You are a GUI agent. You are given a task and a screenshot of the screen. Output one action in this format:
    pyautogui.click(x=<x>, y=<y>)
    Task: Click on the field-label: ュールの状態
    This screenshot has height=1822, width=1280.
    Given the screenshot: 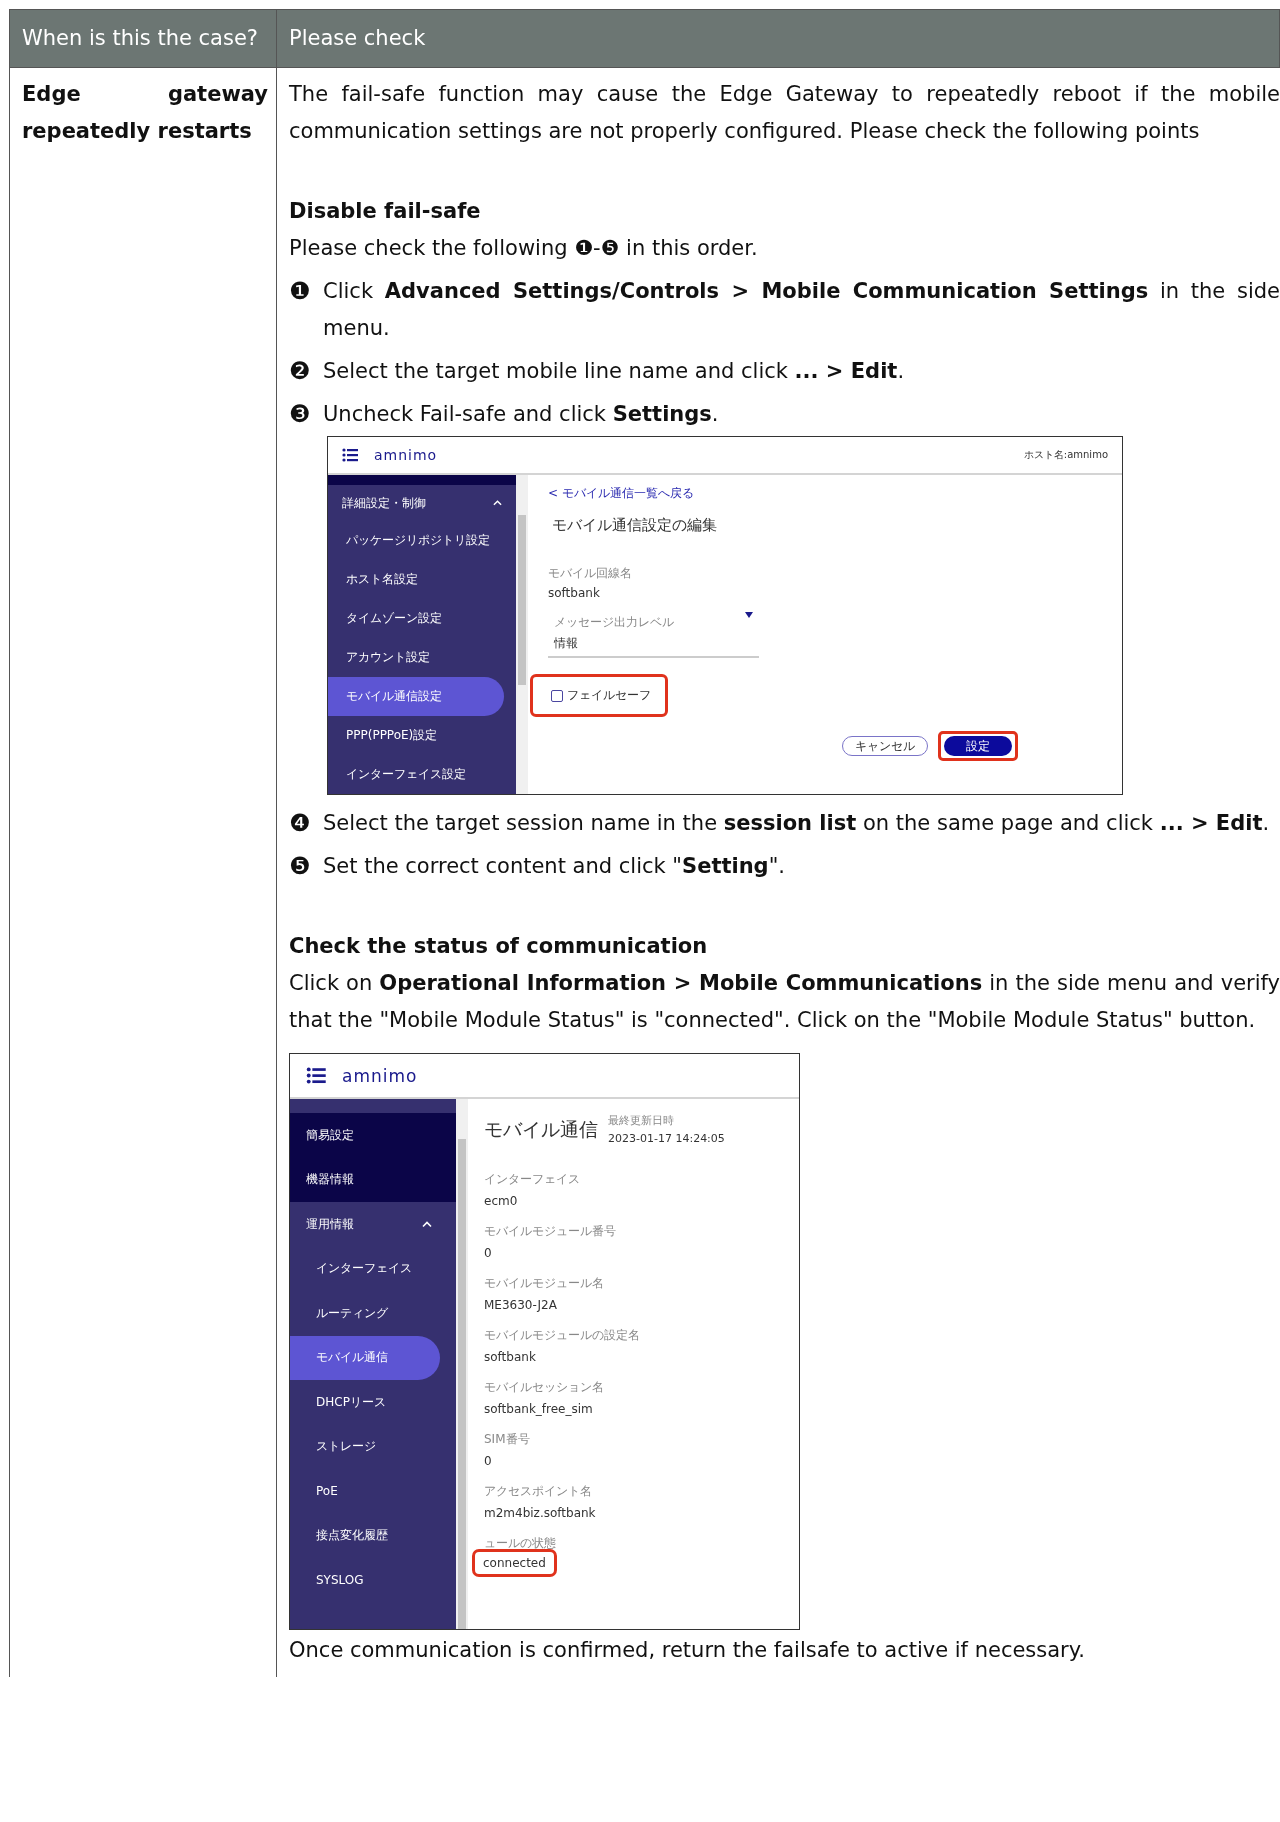 What is the action you would take?
    pyautogui.click(x=520, y=1543)
    